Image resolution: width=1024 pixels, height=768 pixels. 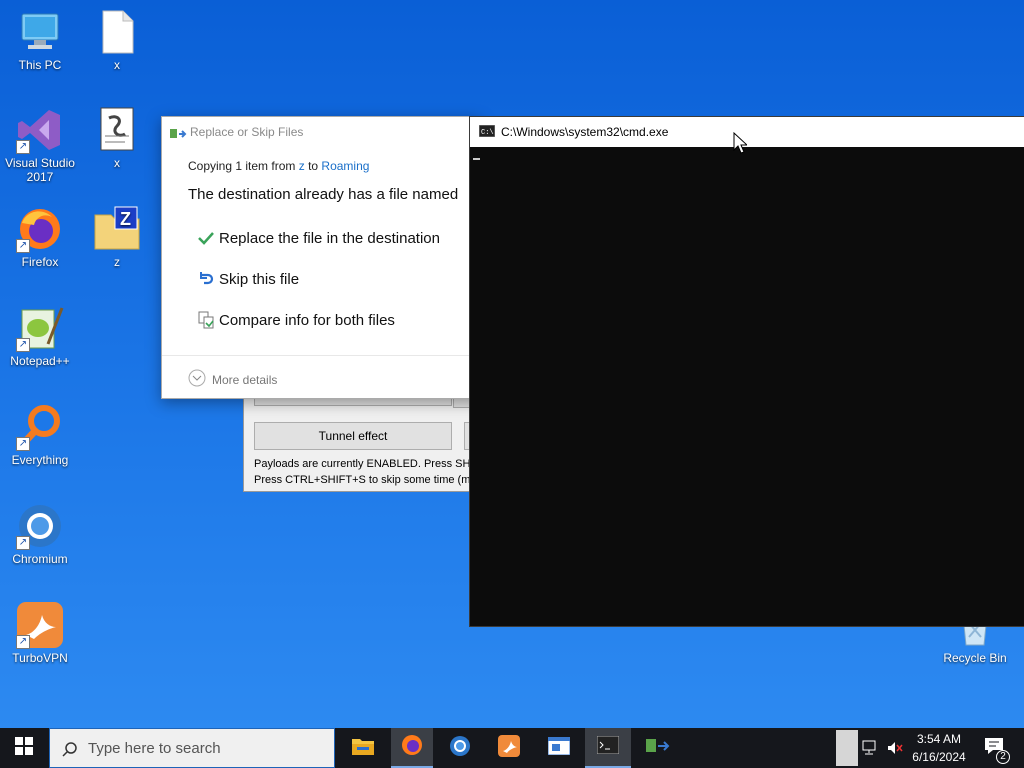 I want to click on network-icon, so click(x=871, y=748).